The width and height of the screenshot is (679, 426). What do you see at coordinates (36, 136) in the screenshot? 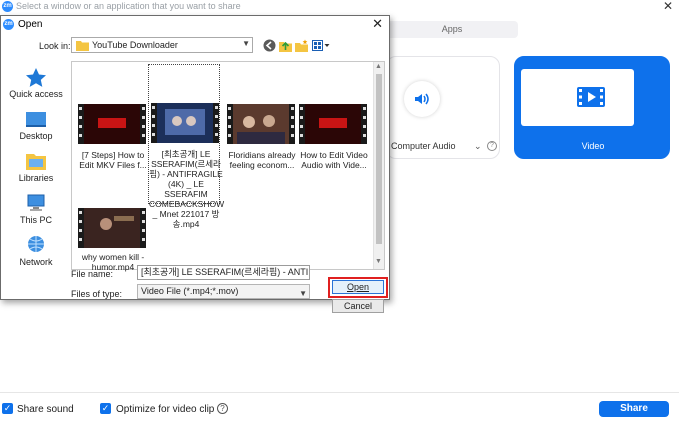
I see `place-label: Desktop` at bounding box center [36, 136].